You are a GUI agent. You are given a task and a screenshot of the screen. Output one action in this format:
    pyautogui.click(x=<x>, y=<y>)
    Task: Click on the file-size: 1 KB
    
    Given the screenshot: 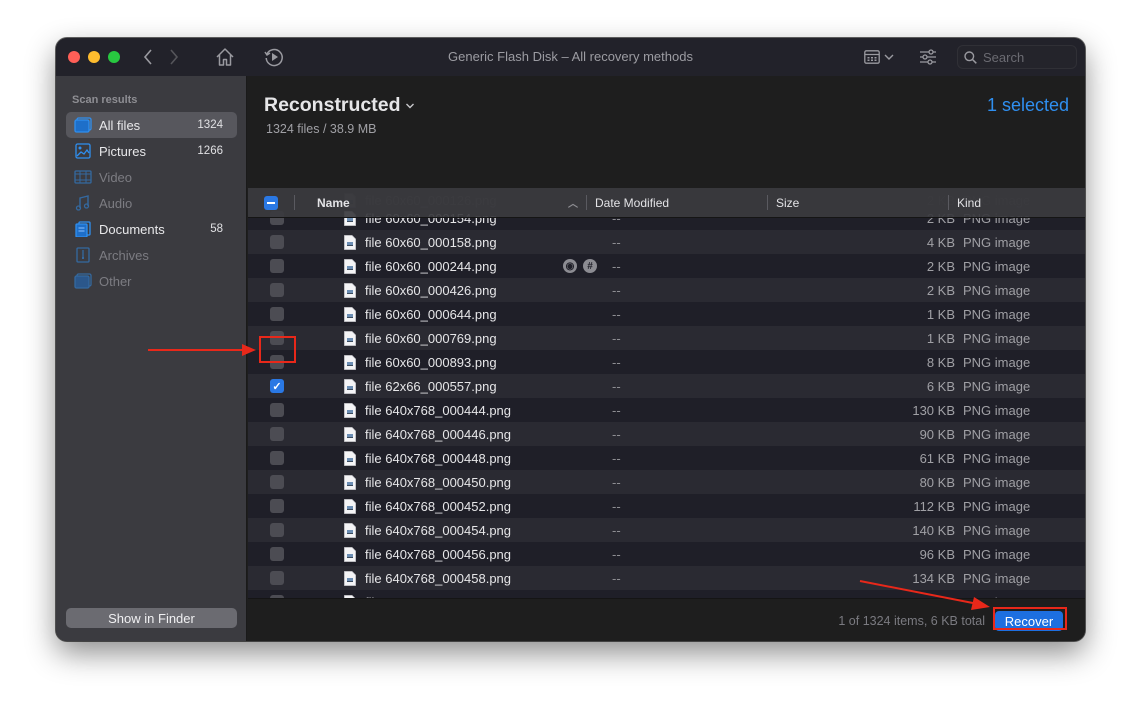 What is the action you would take?
    pyautogui.click(x=940, y=338)
    